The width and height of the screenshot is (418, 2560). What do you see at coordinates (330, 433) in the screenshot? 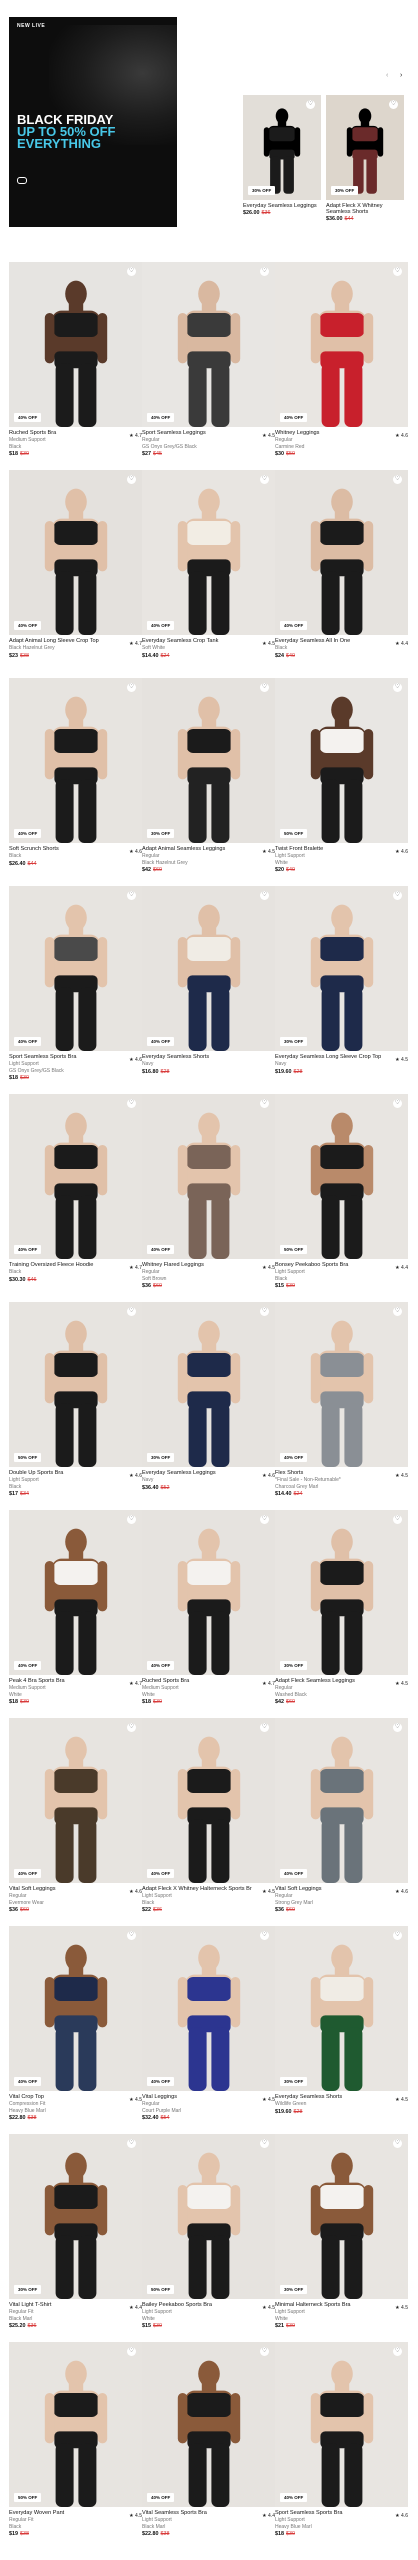
I see `product-name: Whitney Leggings` at bounding box center [330, 433].